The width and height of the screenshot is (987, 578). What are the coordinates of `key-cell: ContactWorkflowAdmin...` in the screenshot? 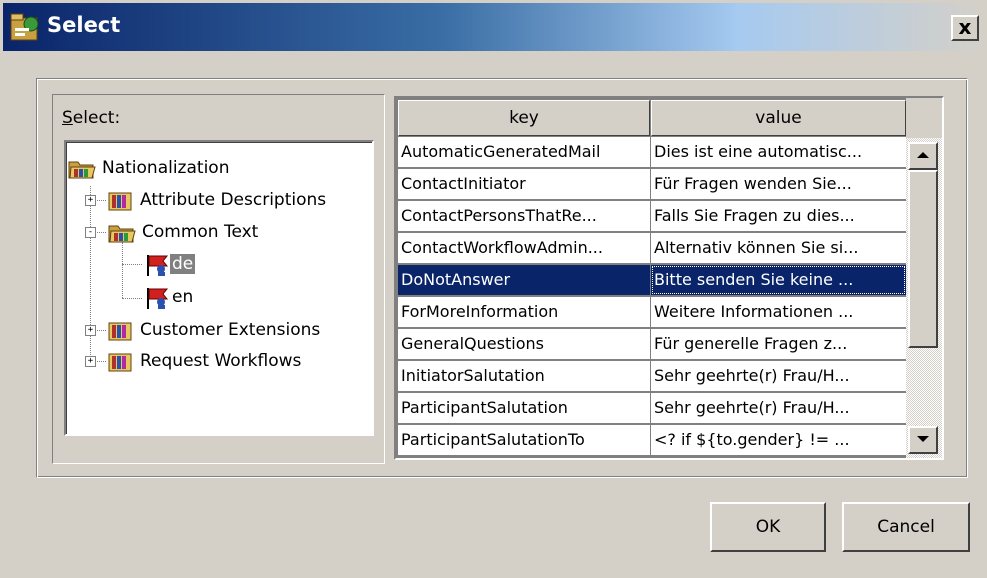 It's located at (524, 248).